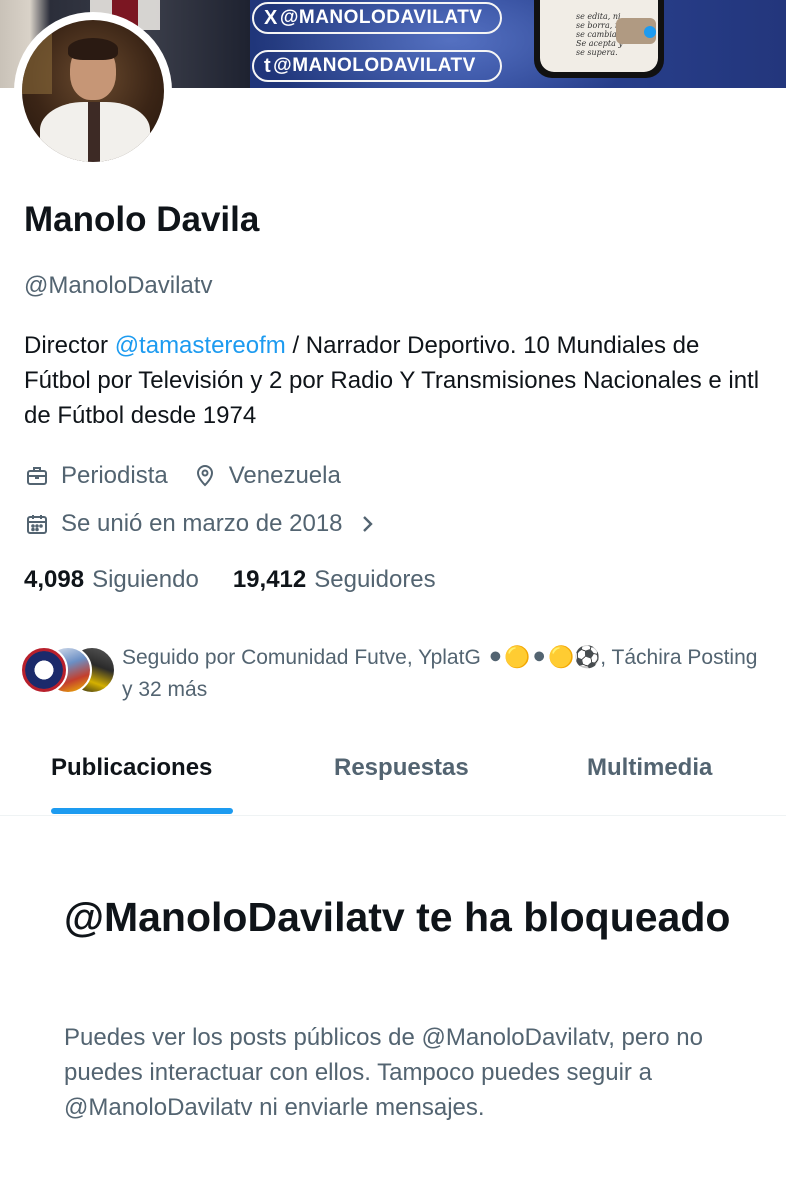 This screenshot has width=786, height=1199. I want to click on following-label: Siguiendo, so click(145, 579).